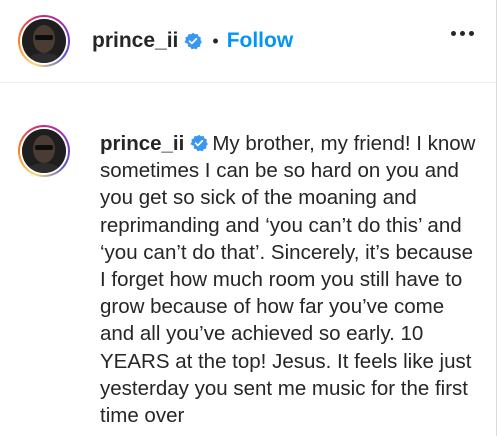 The width and height of the screenshot is (499, 436). I want to click on header-user: prince_ii • Follow, so click(192, 41).